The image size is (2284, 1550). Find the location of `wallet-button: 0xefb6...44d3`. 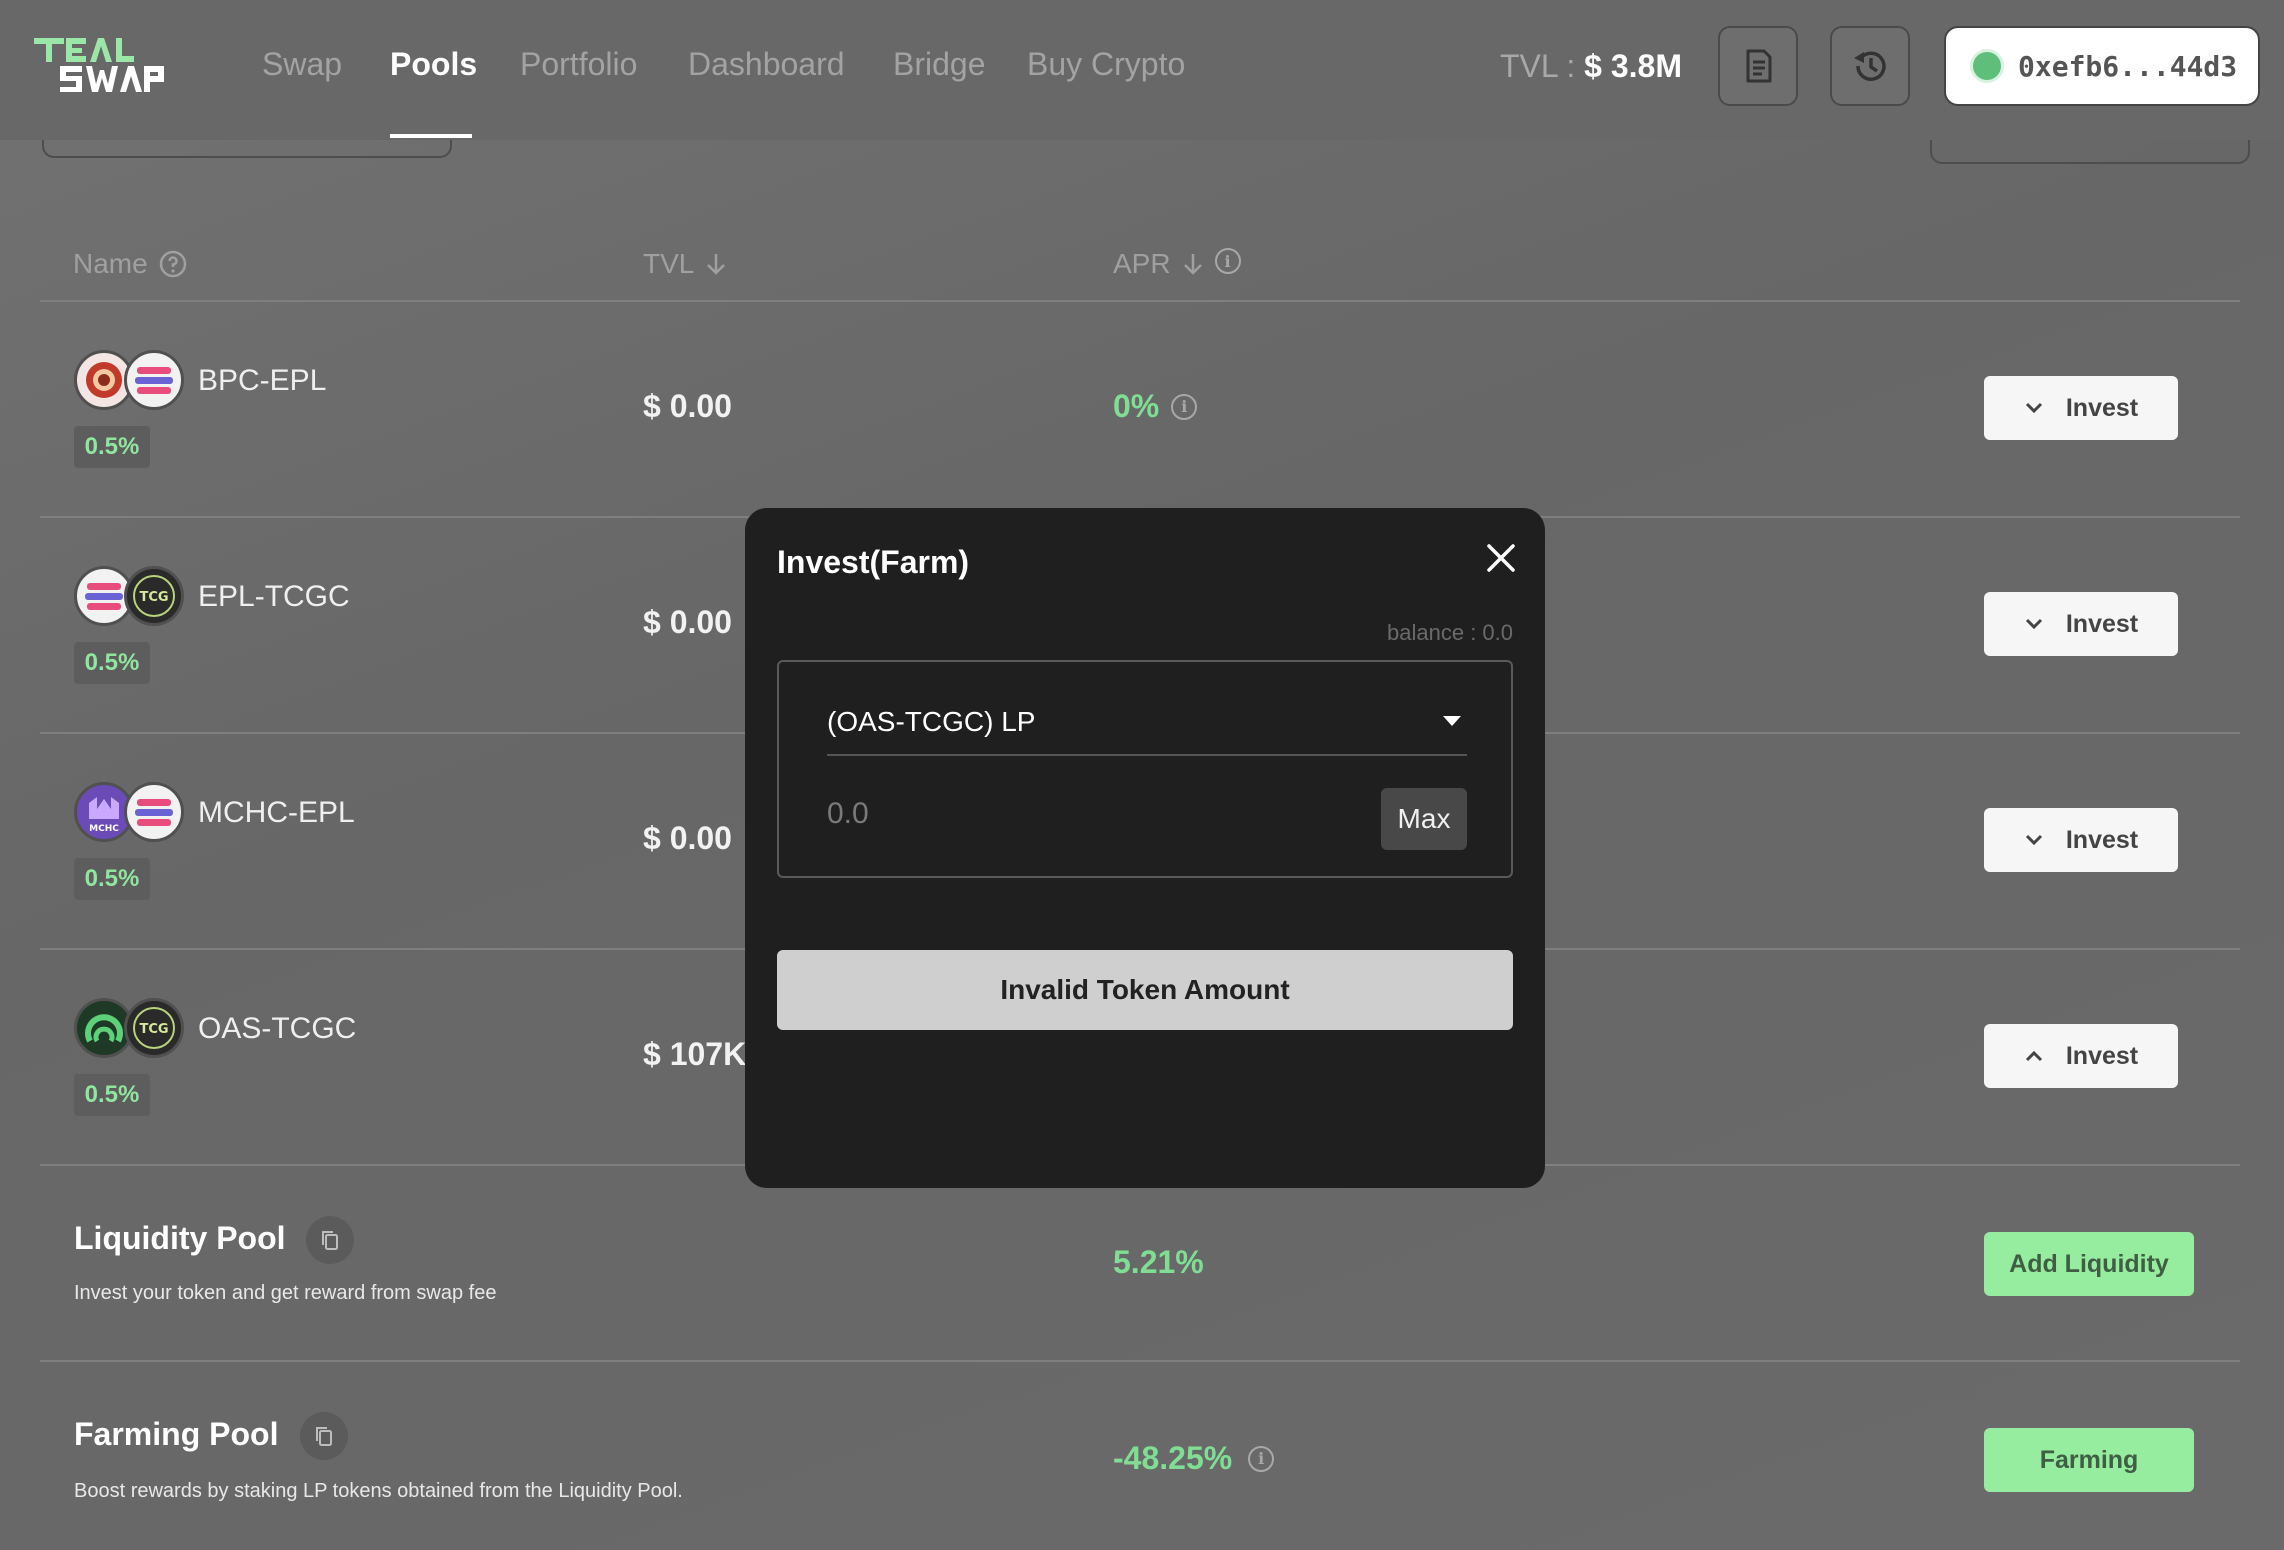

wallet-button: 0xefb6...44d3 is located at coordinates (2102, 66).